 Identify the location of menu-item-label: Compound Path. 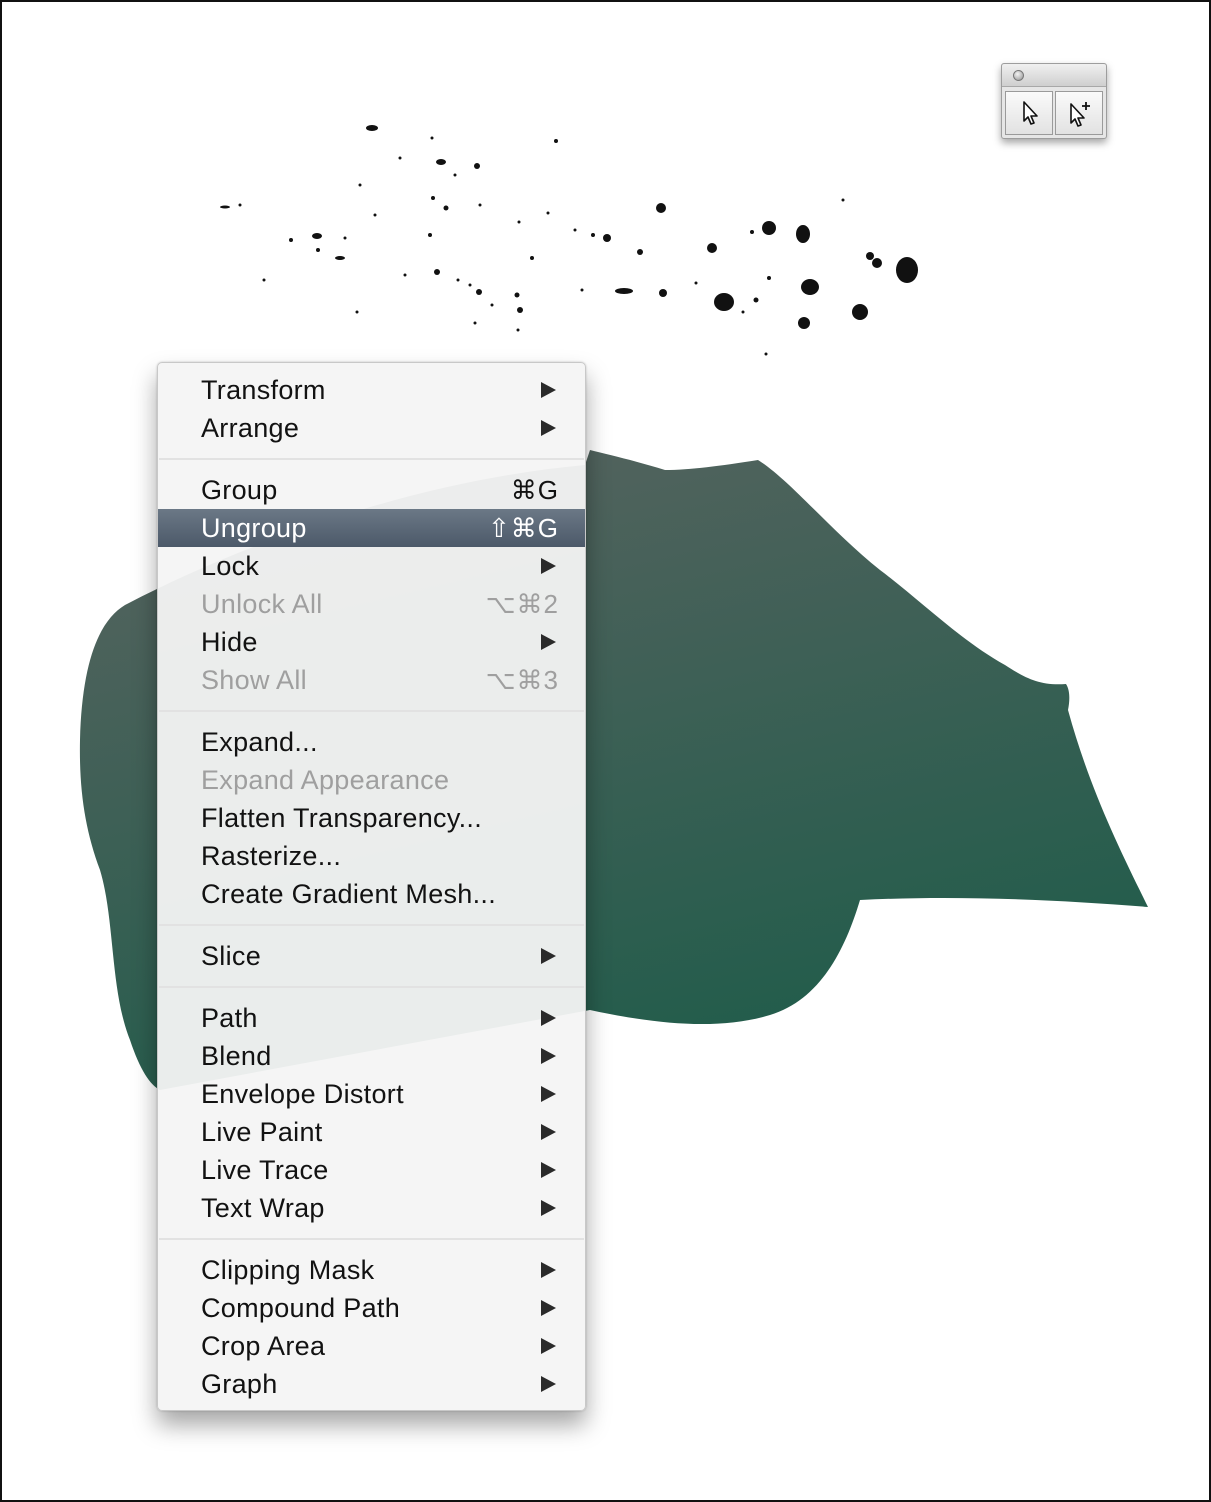
(301, 1307).